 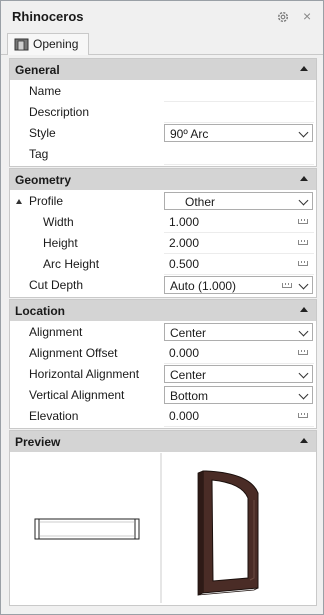 I want to click on width-field: 1.000, so click(x=239, y=222).